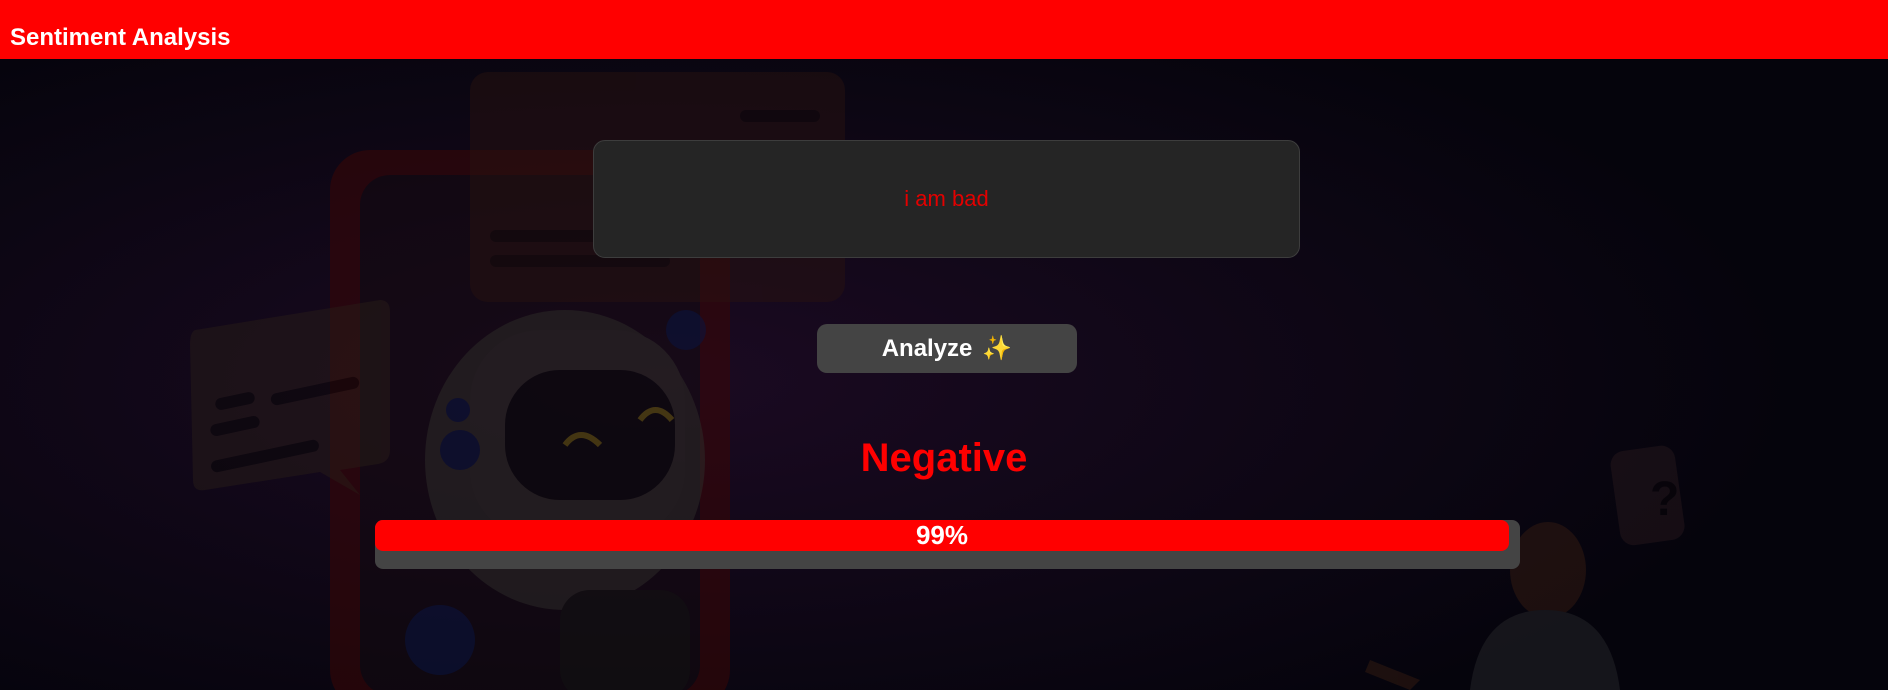 This screenshot has height=690, width=1888. I want to click on sentiment-result-label: Negative, so click(944, 458).